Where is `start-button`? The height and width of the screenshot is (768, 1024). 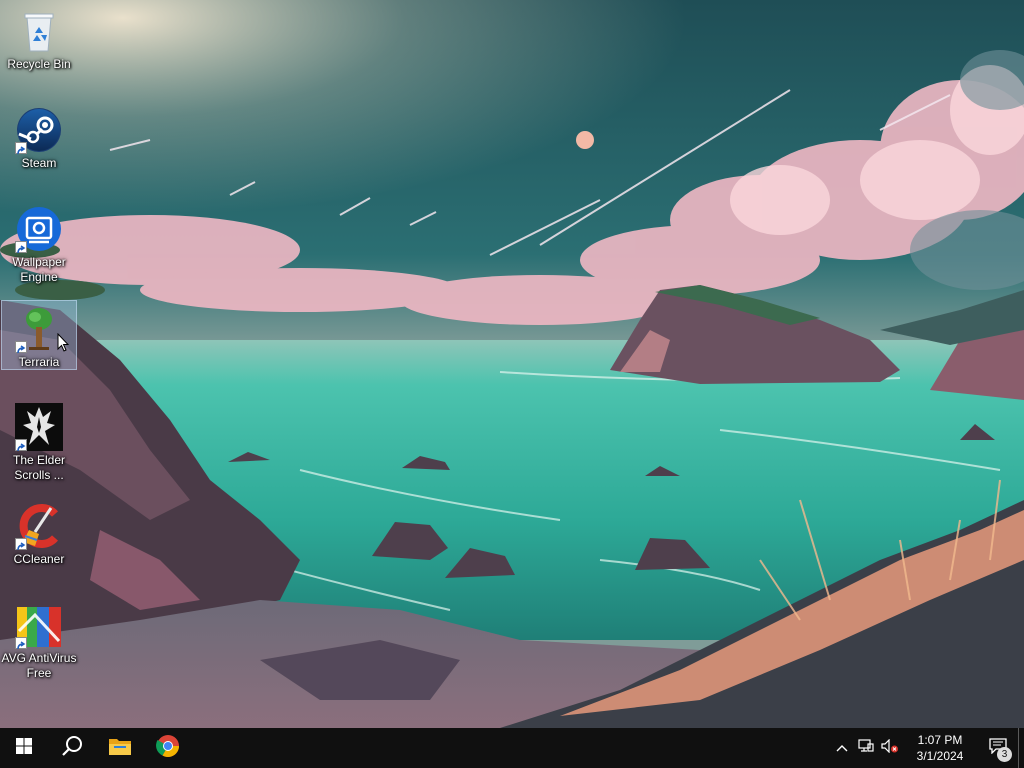 start-button is located at coordinates (24, 748).